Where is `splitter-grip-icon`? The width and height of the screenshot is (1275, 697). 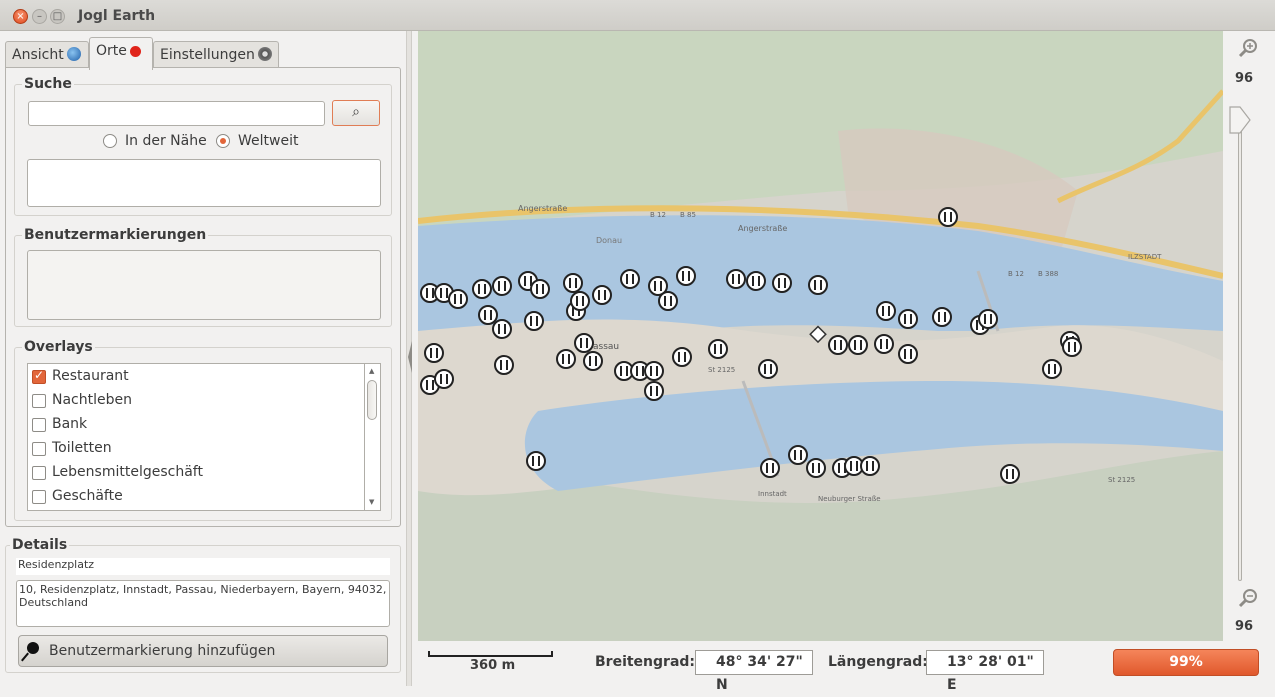
splitter-grip-icon is located at coordinates (410, 357).